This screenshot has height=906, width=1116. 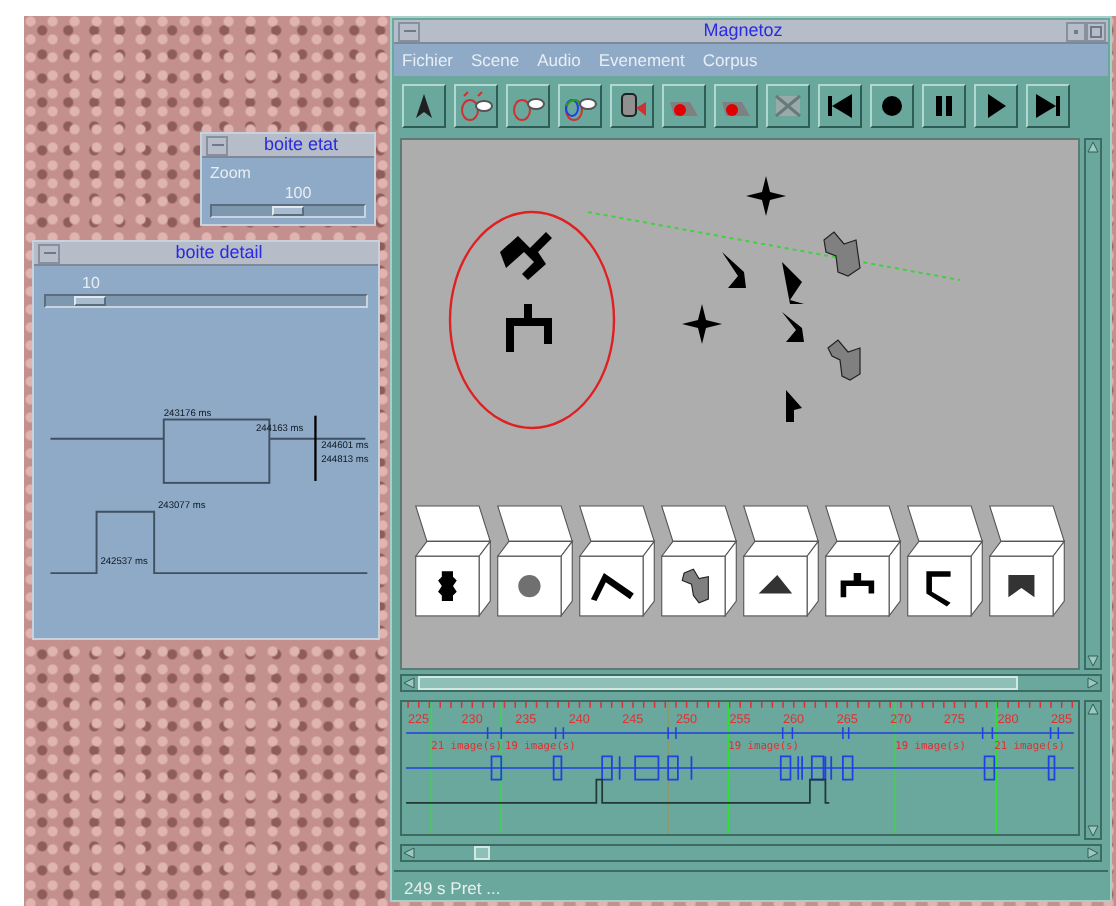 What do you see at coordinates (730, 60) in the screenshot?
I see `menu-item: Corpus` at bounding box center [730, 60].